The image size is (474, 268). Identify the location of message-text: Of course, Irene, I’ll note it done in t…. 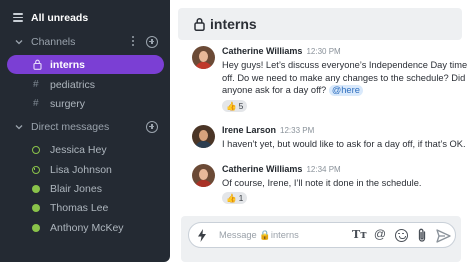
(322, 183).